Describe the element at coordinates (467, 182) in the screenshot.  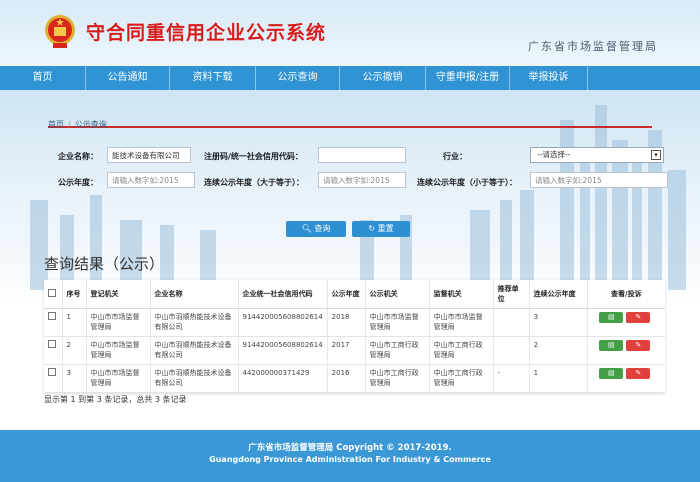
I see `cont-year-le-label: 连续公示年度（小于等于）：` at that location.